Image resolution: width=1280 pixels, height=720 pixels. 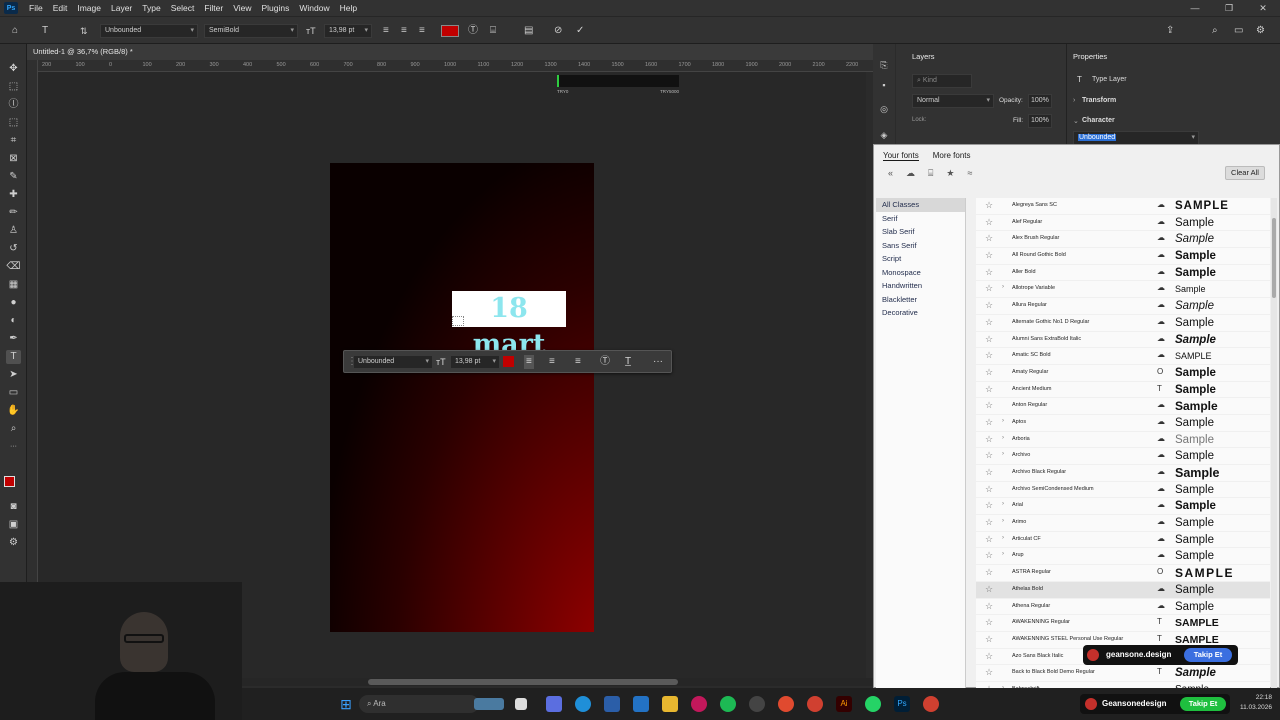 I want to click on font-list-row: ☆ Alef Regular ☁ Sample, so click(x=1123, y=223).